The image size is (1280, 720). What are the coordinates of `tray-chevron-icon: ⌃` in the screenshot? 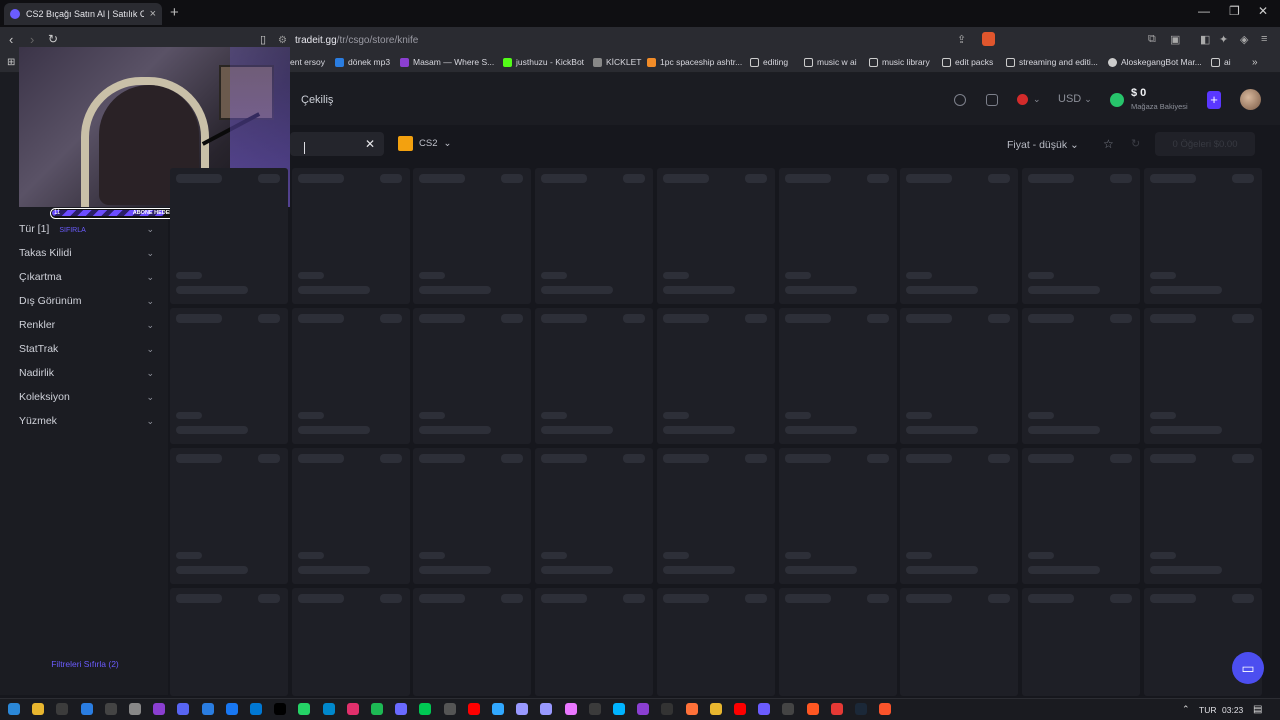 It's located at (1186, 709).